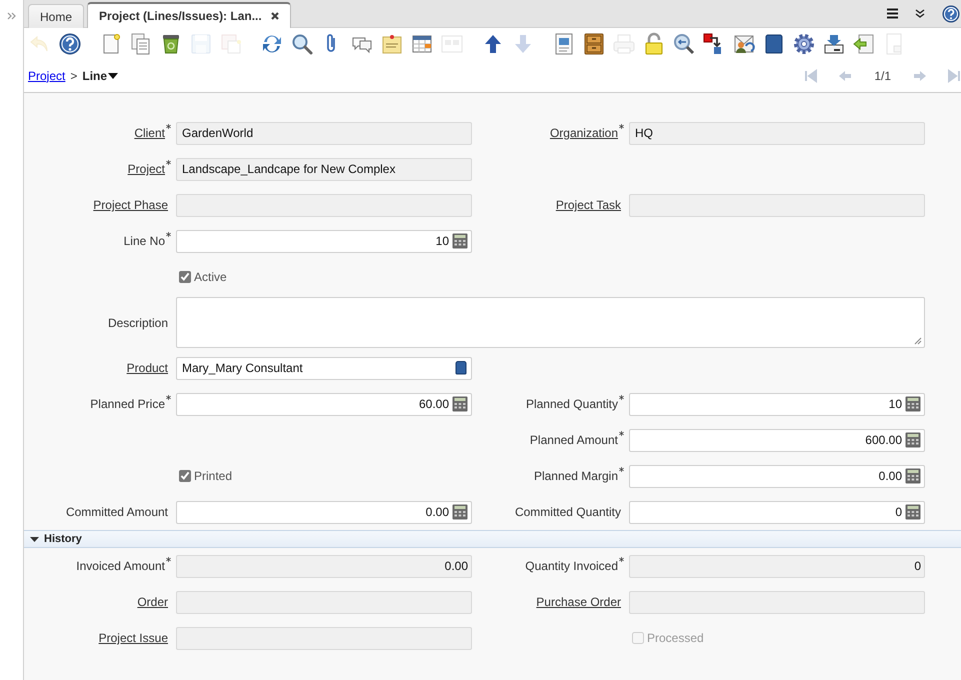 The image size is (961, 680). I want to click on field-label: Project Phase, so click(132, 205).